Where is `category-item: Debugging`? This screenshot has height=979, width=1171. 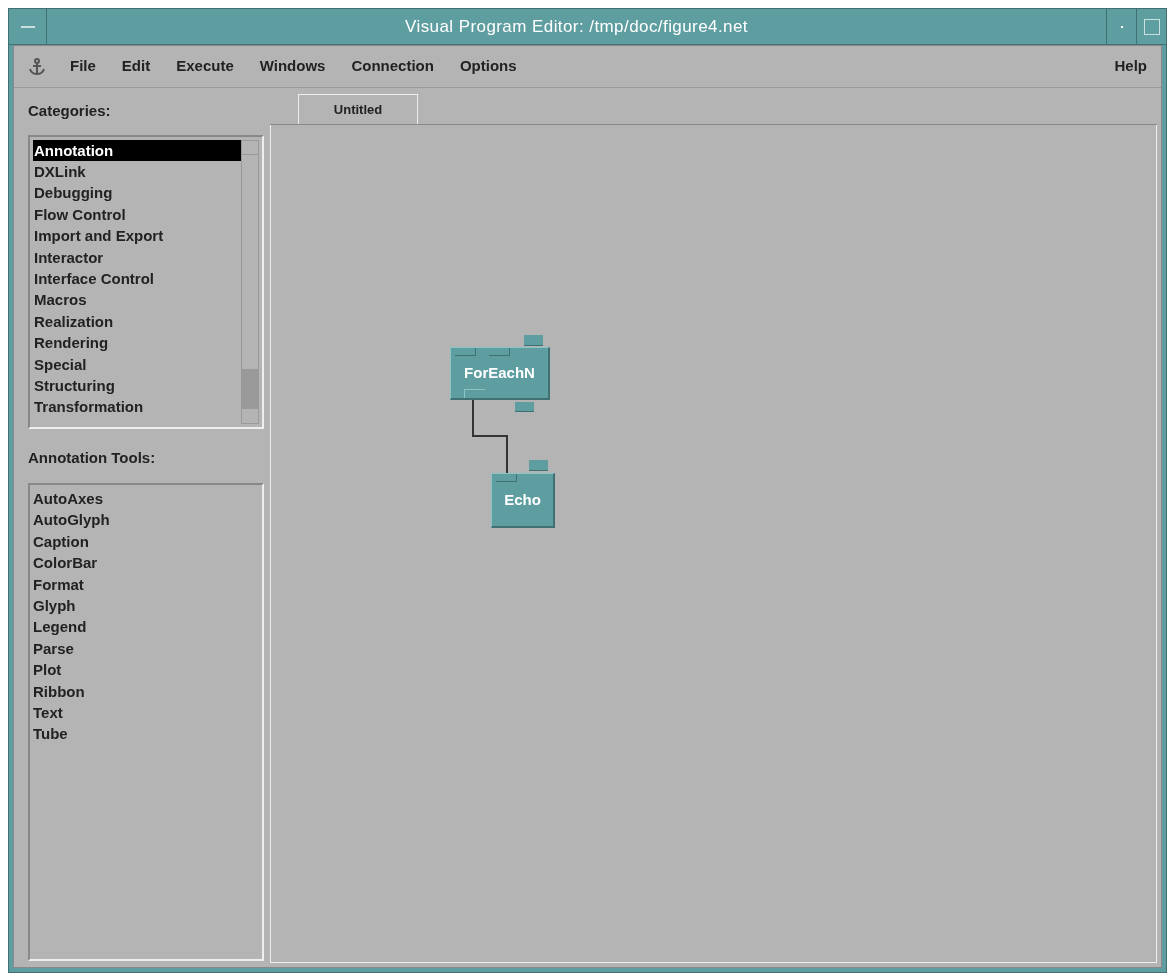 category-item: Debugging is located at coordinates (137, 193).